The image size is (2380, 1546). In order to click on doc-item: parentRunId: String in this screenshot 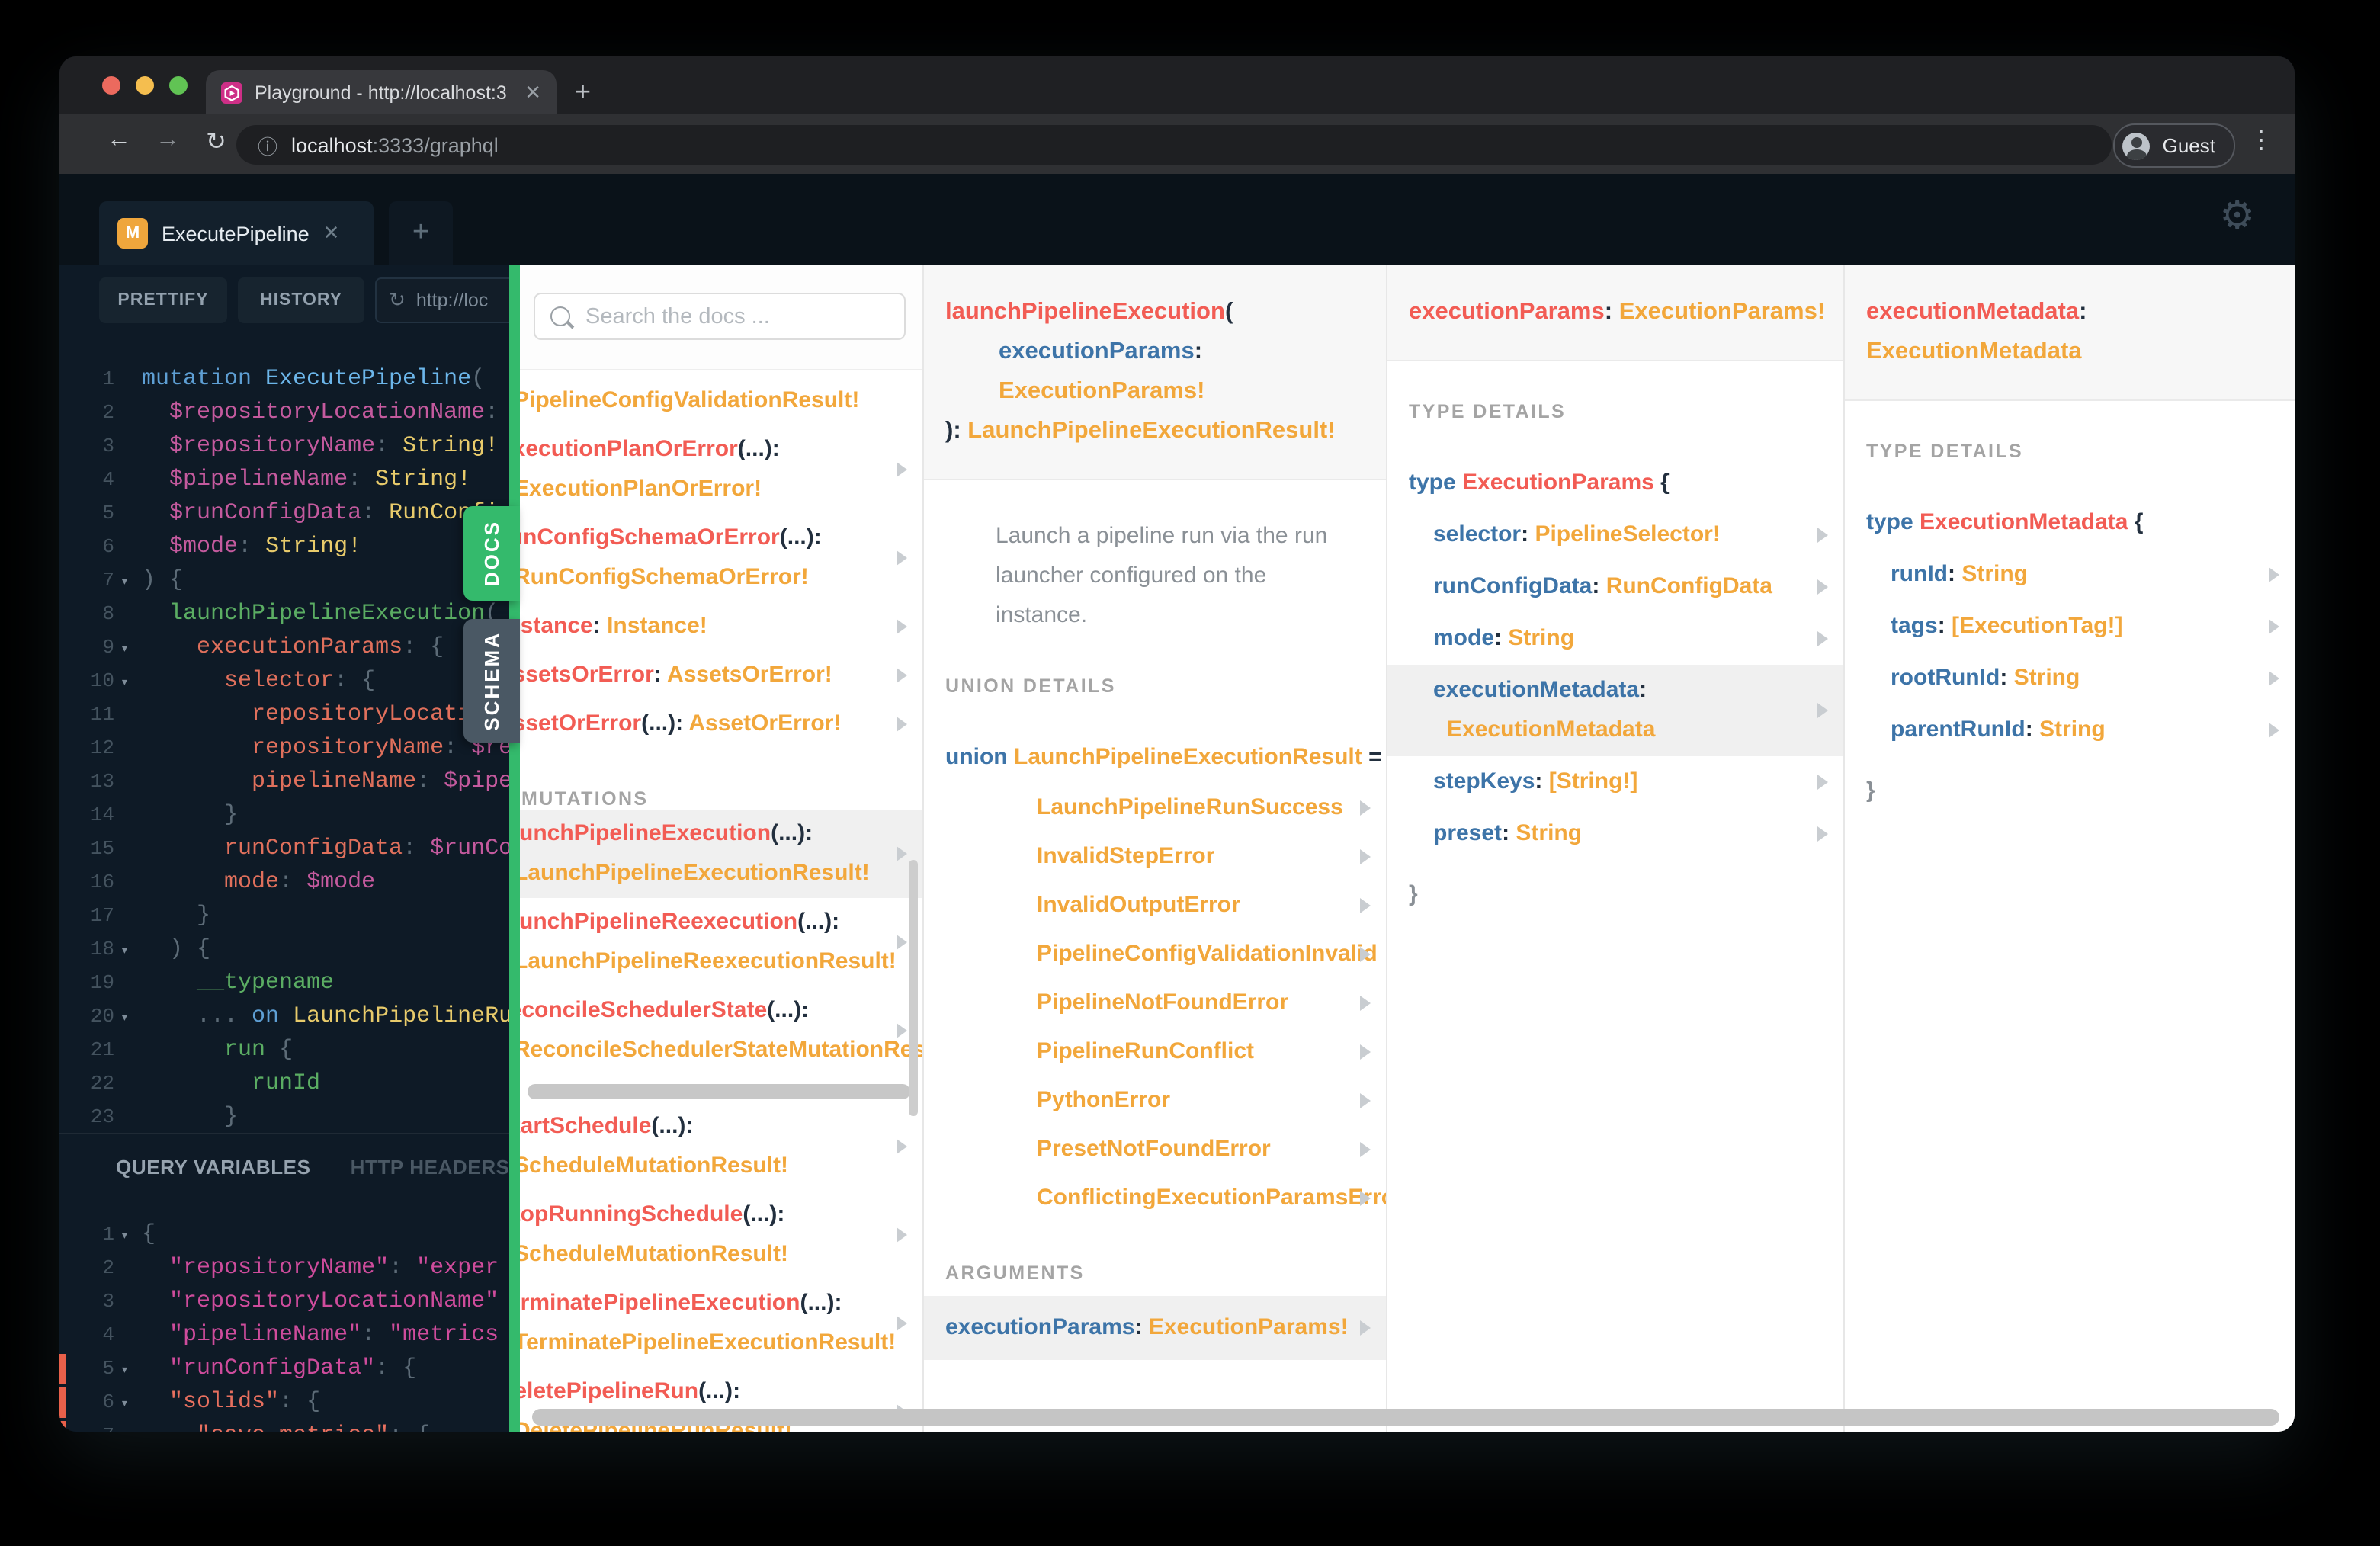, I will do `click(2070, 730)`.